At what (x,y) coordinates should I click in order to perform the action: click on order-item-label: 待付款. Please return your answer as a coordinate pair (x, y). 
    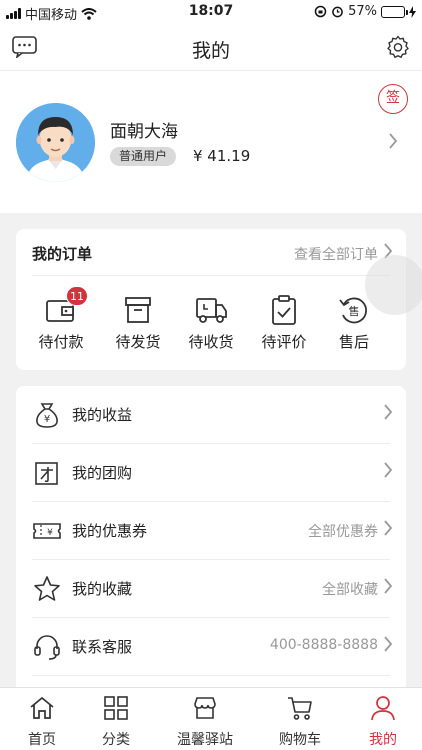
    Looking at the image, I should click on (61, 342).